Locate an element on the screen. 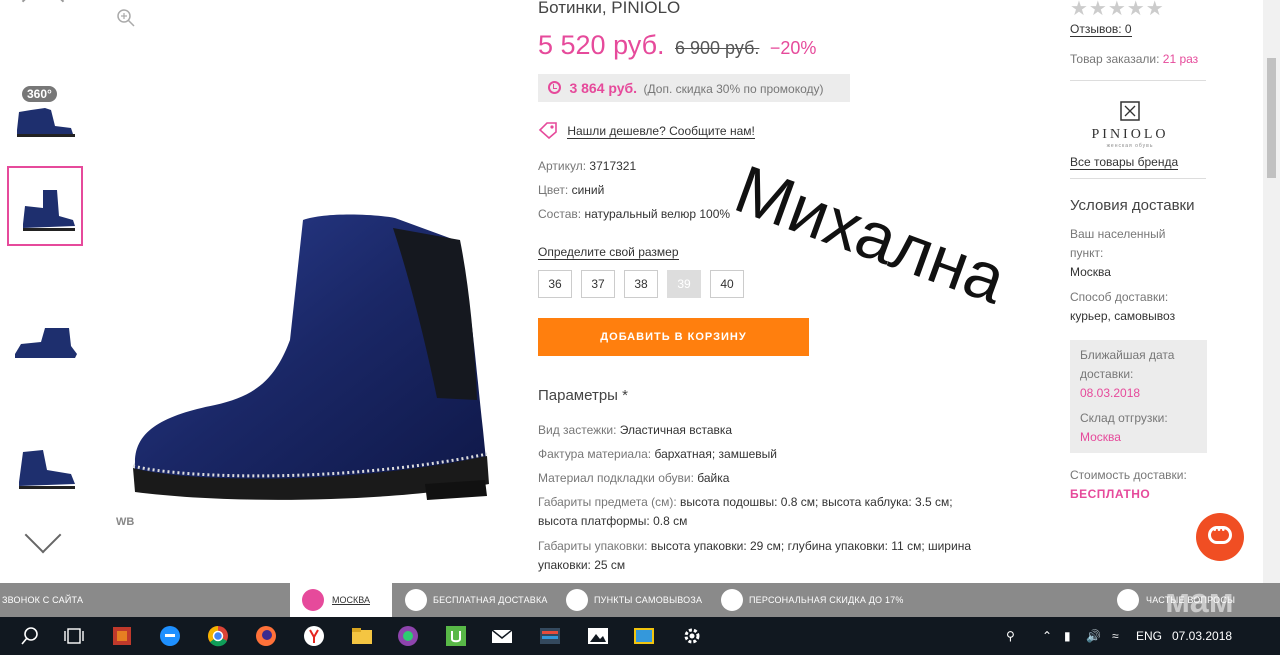 The width and height of the screenshot is (1280, 655). handwritten-overlay-text: Михална is located at coordinates (870, 234).